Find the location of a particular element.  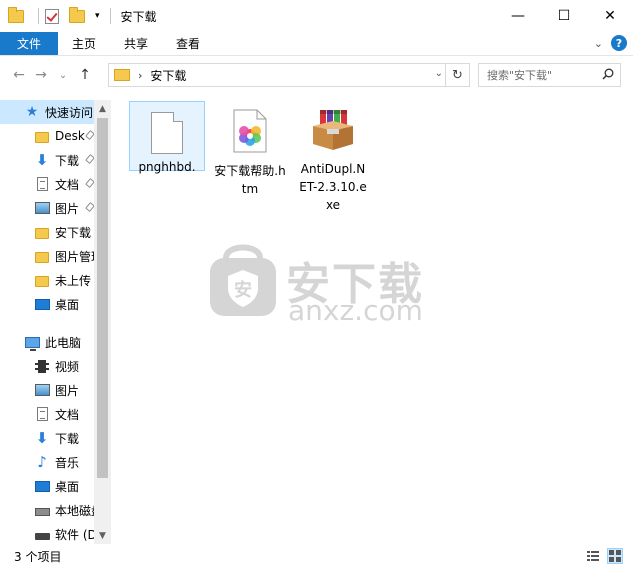

scroll-down-arrow-icon: ▼ is located at coordinates (102, 535).